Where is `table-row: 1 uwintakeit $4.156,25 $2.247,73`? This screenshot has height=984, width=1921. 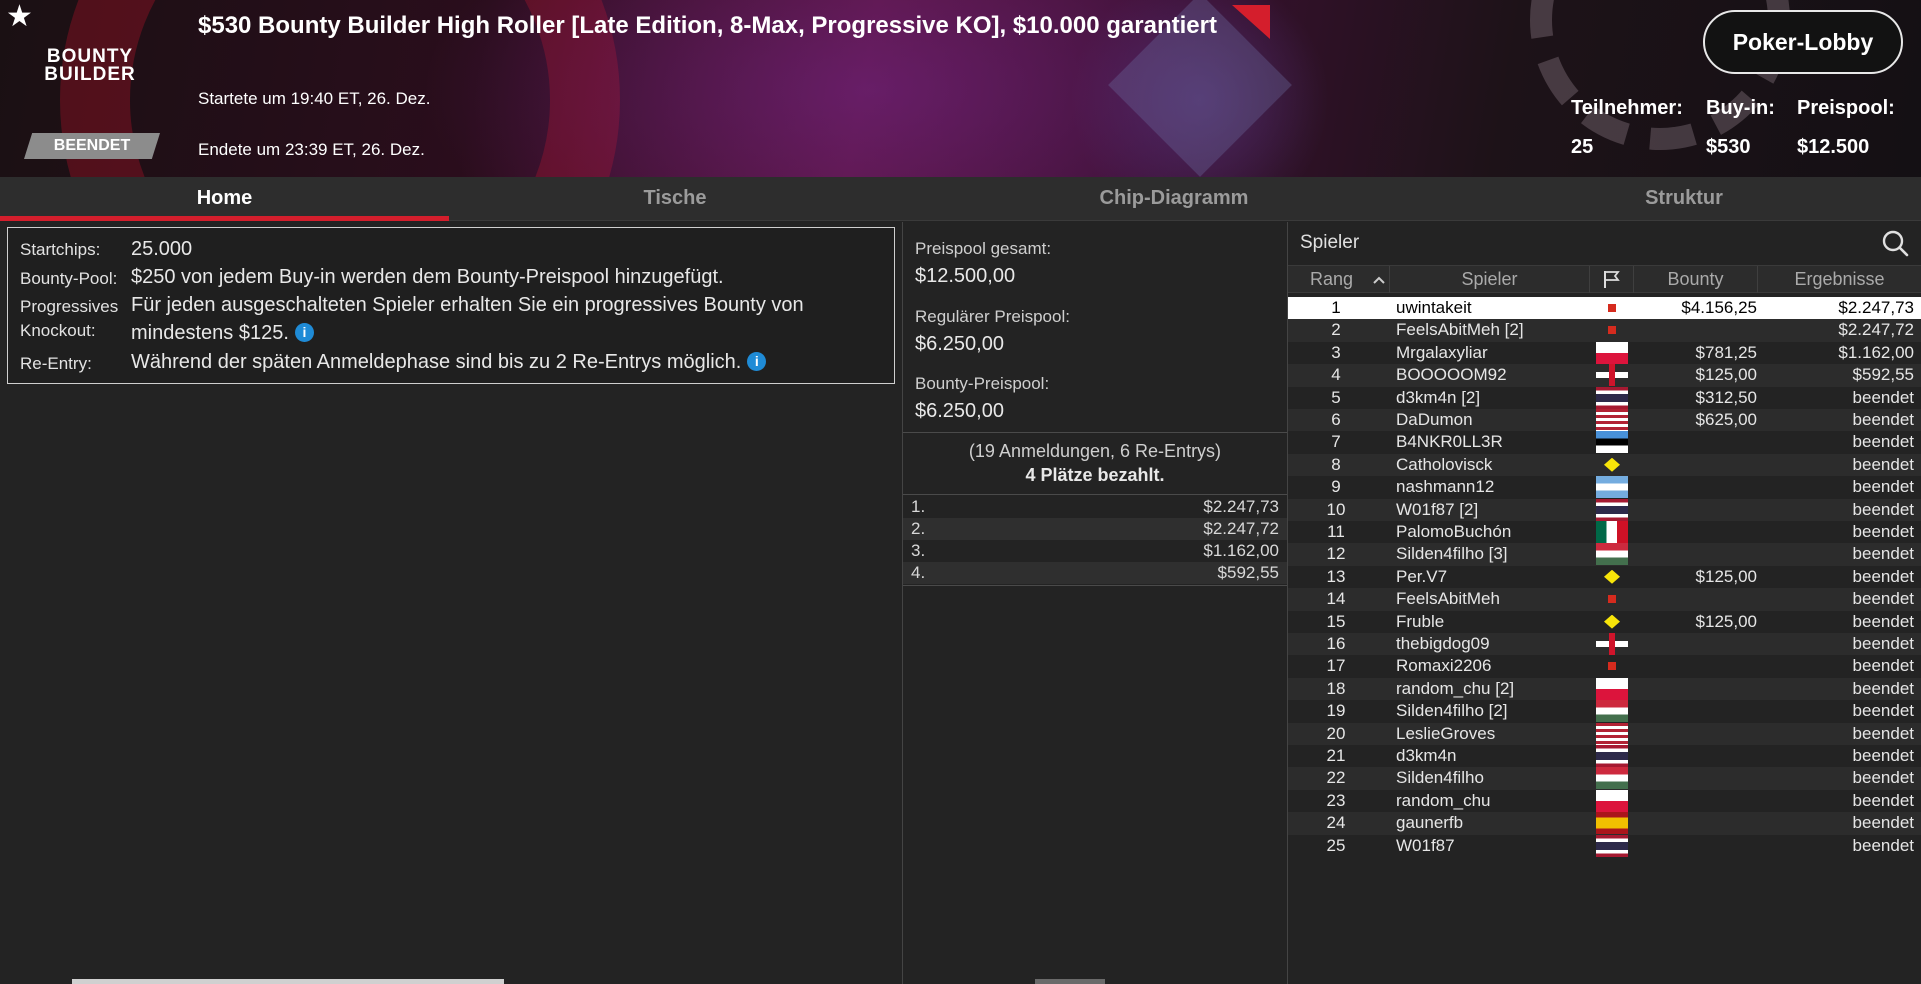
table-row: 1 uwintakeit $4.156,25 $2.247,73 is located at coordinates (1604, 308).